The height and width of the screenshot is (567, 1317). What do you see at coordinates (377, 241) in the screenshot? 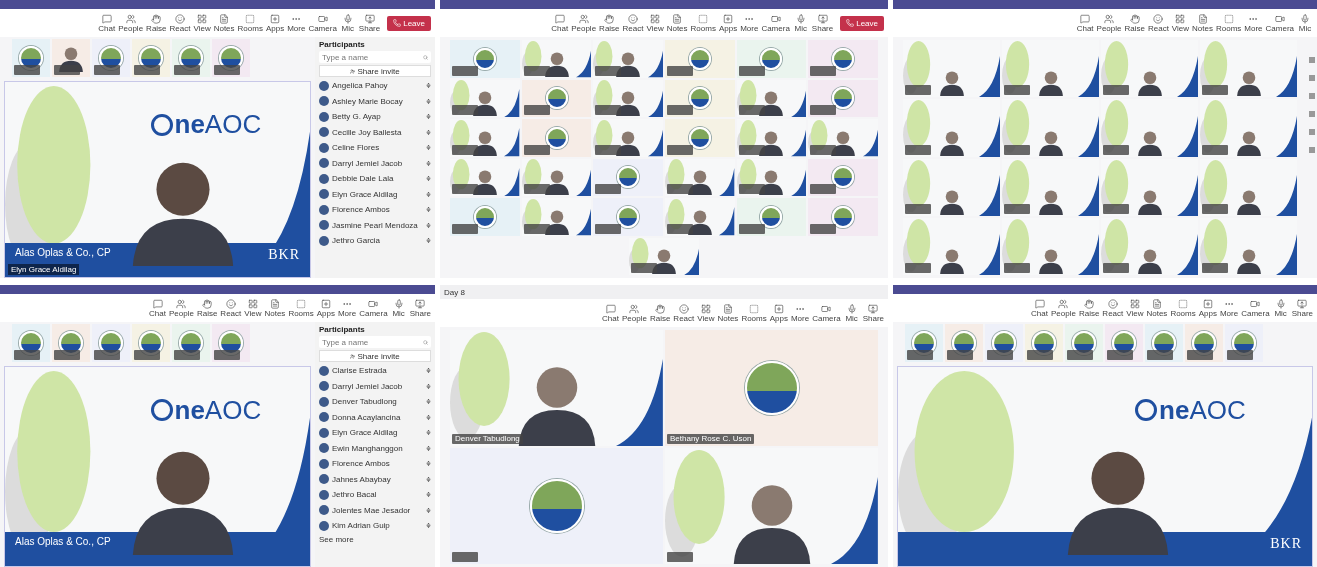
I see `participant-name: Jethro Garcia` at bounding box center [377, 241].